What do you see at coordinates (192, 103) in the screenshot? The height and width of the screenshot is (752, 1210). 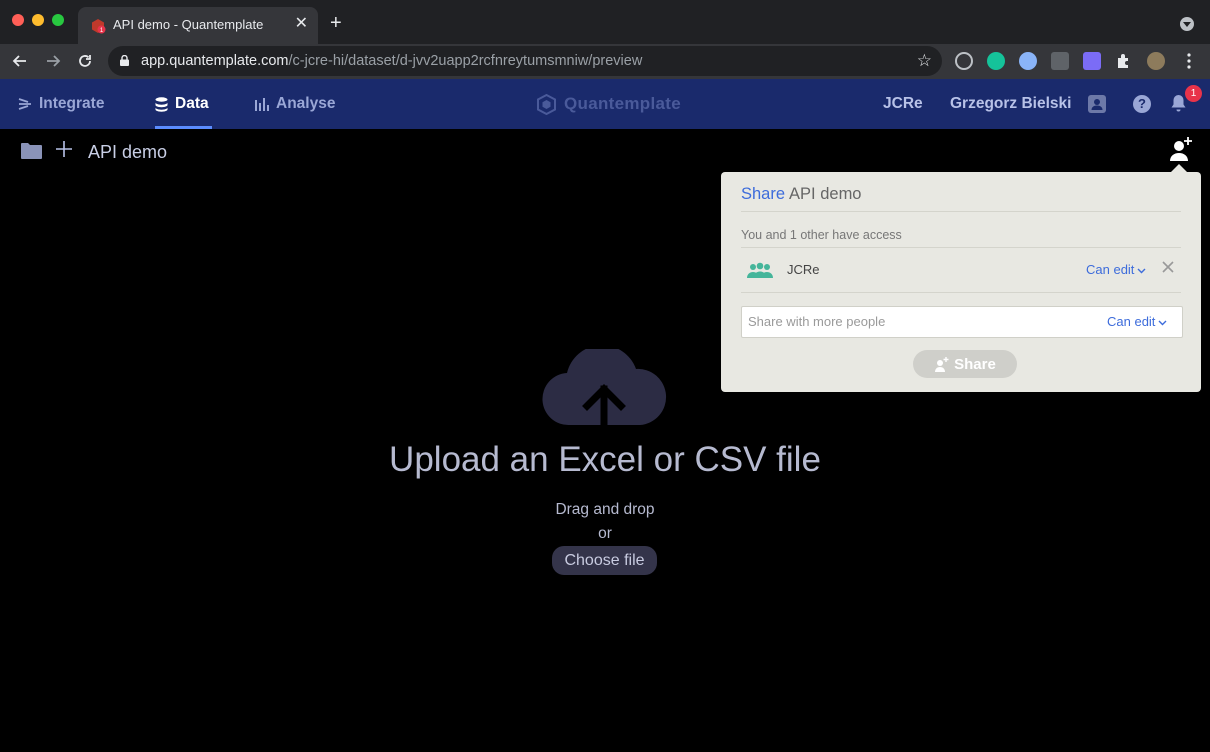 I see `nav-data-label: Data` at bounding box center [192, 103].